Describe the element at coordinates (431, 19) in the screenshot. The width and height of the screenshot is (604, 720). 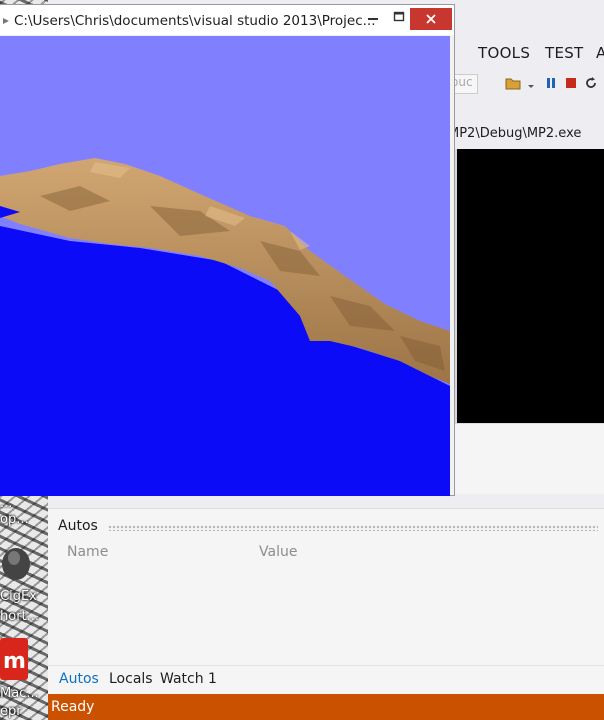
I see `close-icon` at that location.